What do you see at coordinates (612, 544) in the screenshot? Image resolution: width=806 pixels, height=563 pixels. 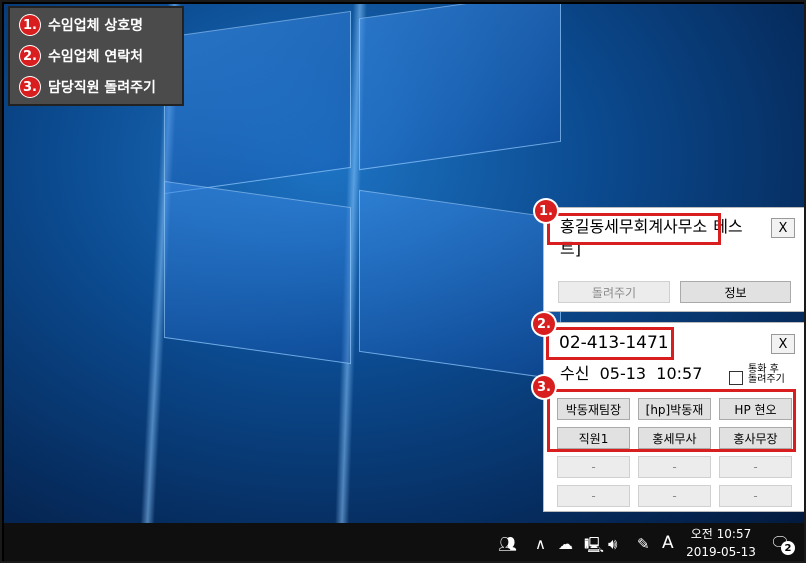 I see `volume-icon: 🔊︎` at bounding box center [612, 544].